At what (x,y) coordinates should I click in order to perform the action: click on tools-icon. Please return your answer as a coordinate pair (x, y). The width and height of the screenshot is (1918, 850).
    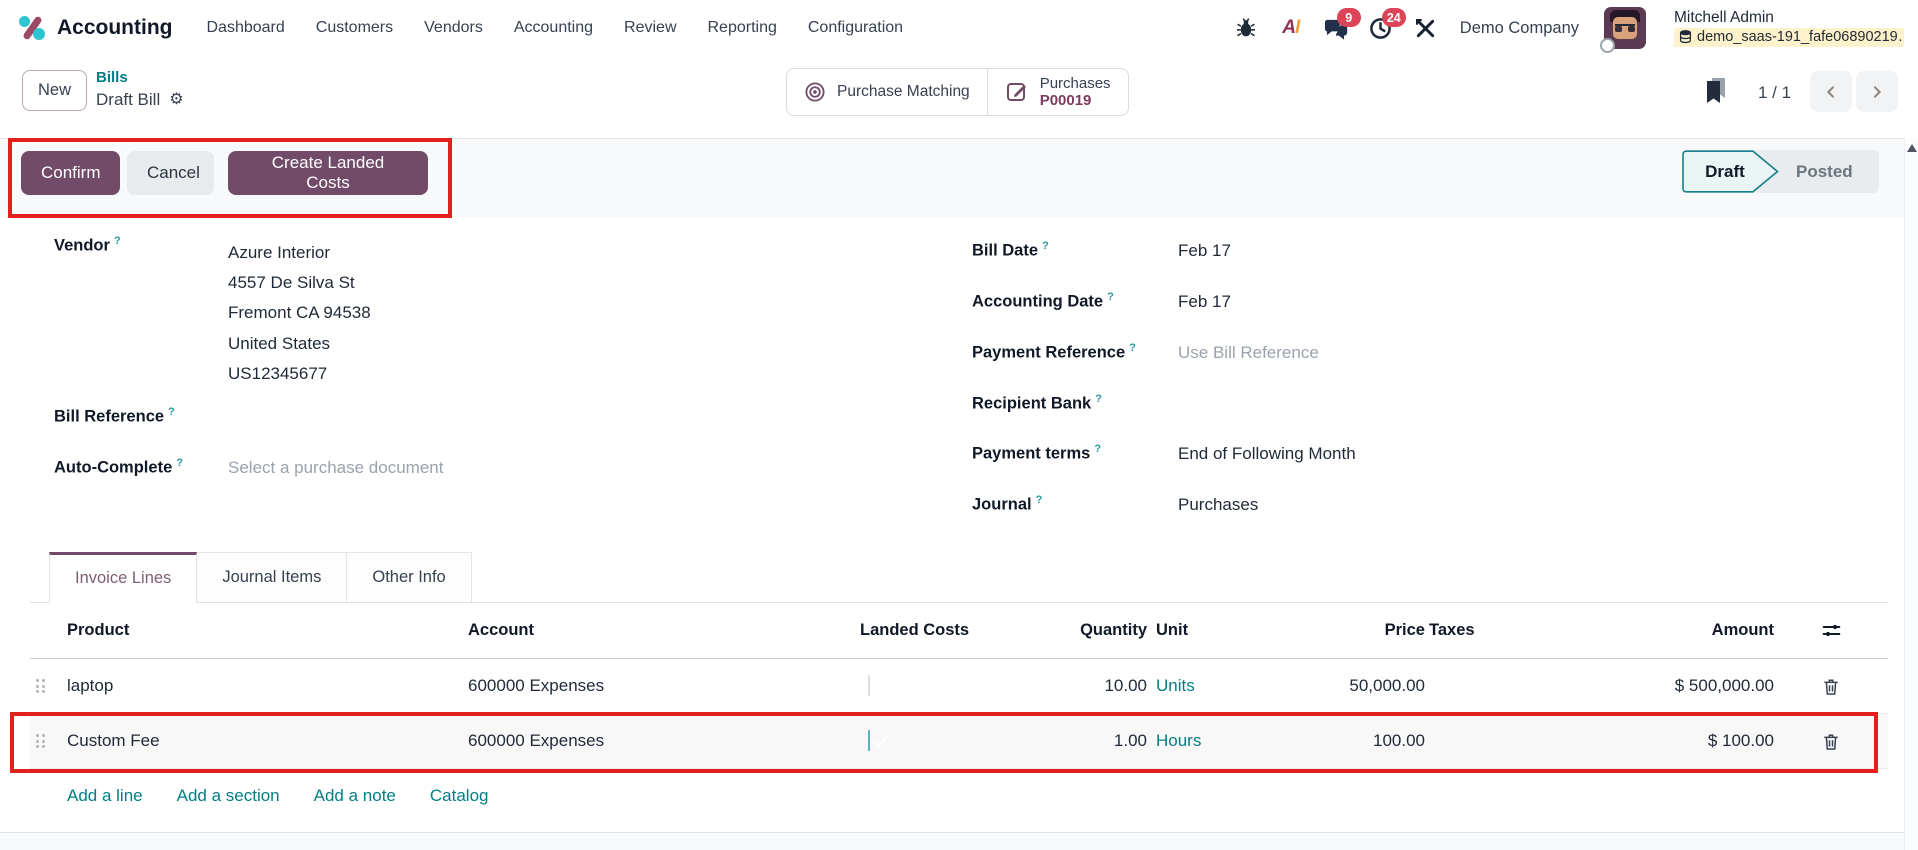
    Looking at the image, I should click on (1426, 28).